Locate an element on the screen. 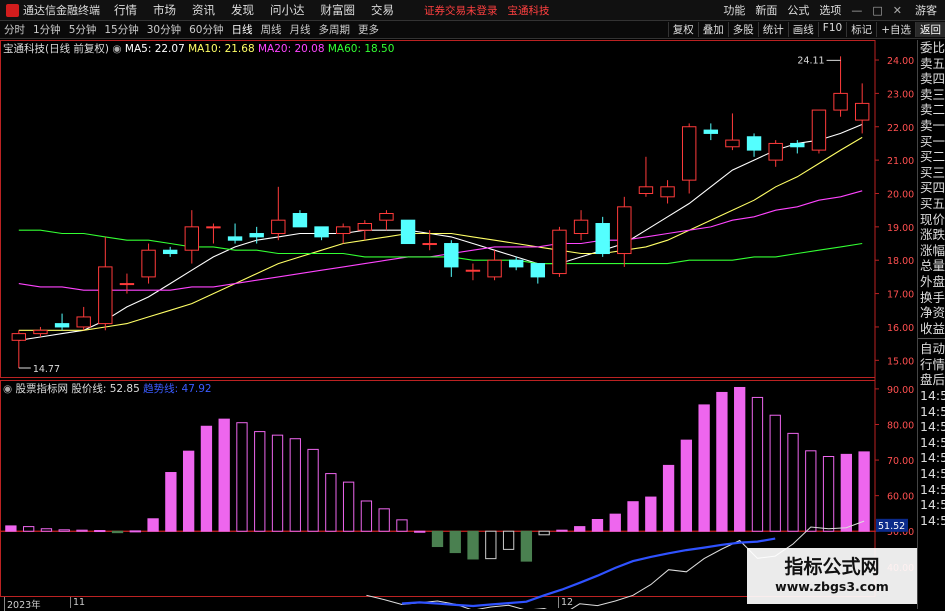  tick-field-2: 盘后 is located at coordinates (932, 380).